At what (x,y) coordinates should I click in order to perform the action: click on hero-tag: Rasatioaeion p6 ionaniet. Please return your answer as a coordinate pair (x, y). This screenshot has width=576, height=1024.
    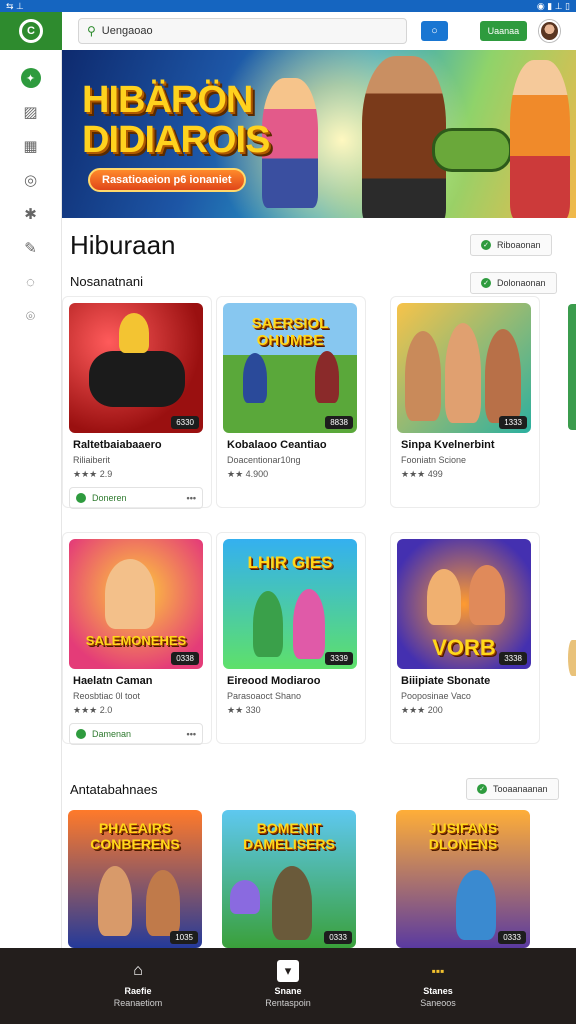
    Looking at the image, I should click on (167, 180).